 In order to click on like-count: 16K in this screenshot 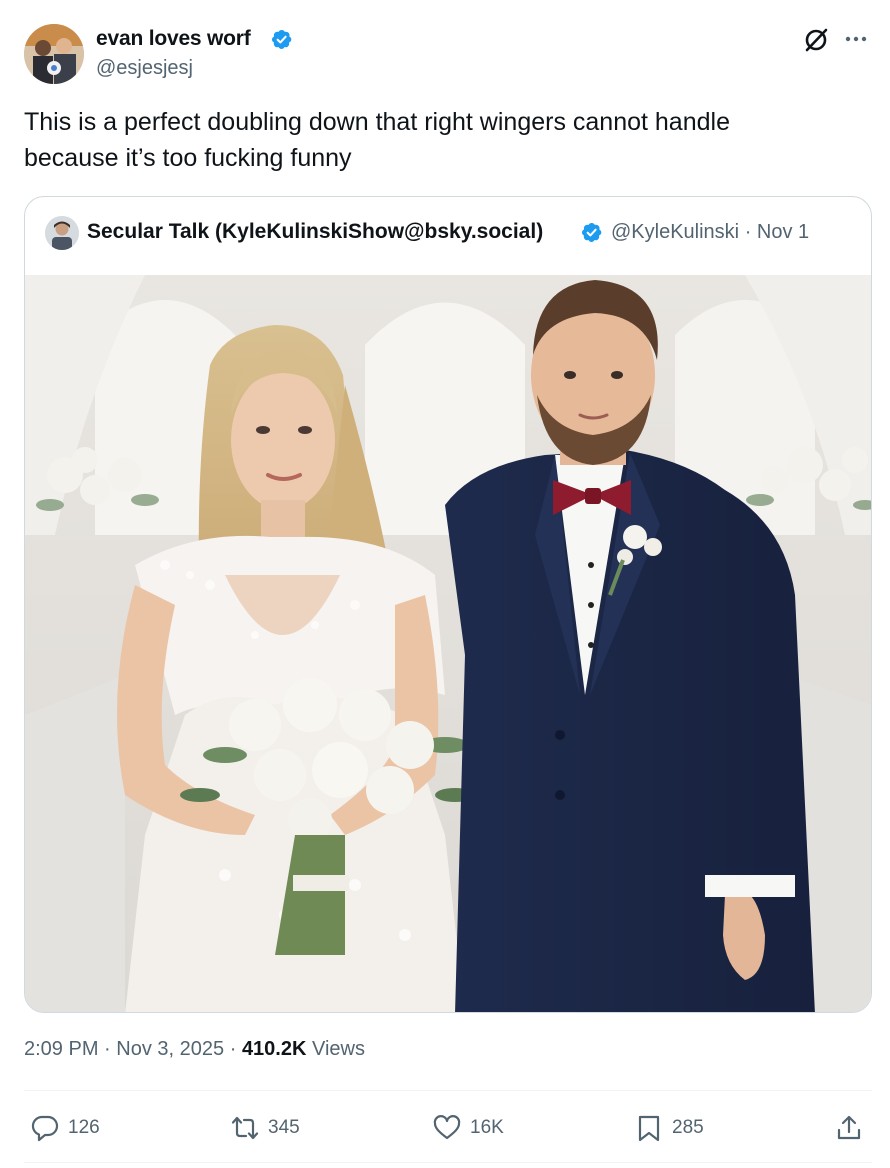, I will do `click(487, 1127)`.